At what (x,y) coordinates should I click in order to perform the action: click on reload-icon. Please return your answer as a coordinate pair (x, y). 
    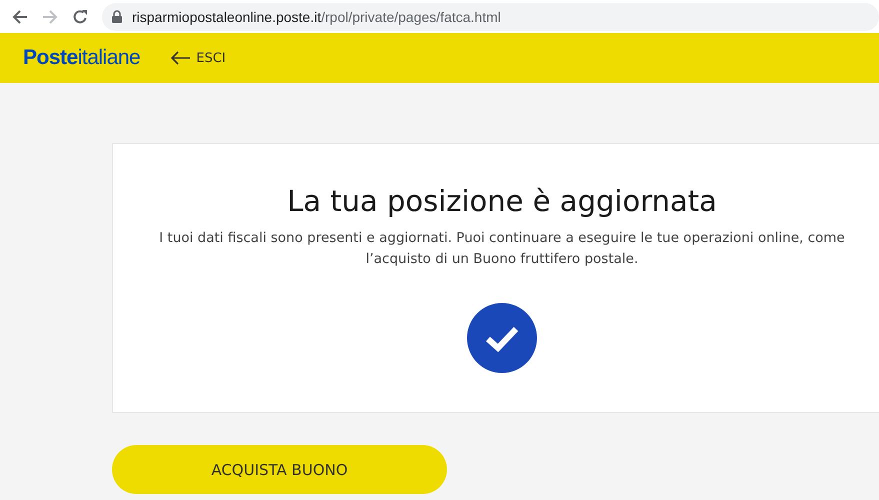
    Looking at the image, I should click on (80, 16).